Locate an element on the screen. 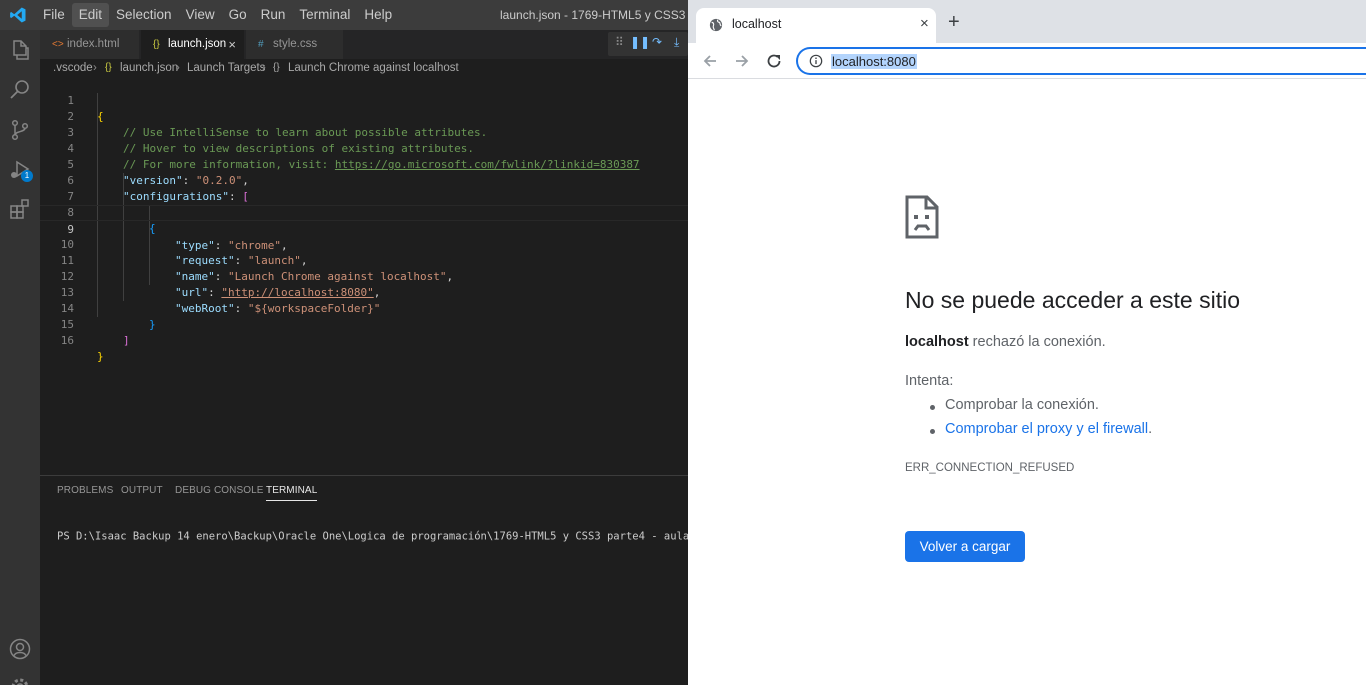 The width and height of the screenshot is (1366, 685). info-icon is located at coordinates (816, 61).